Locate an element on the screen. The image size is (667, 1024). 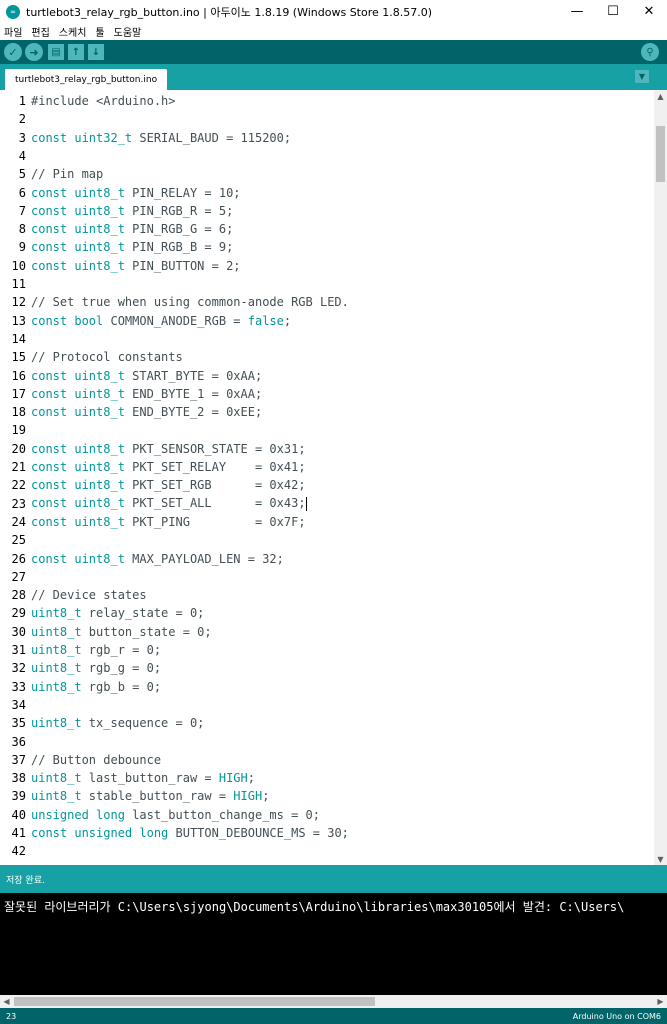
code-line: 6 const uint8_t PIN_RELAY = 10; is located at coordinates (327, 193).